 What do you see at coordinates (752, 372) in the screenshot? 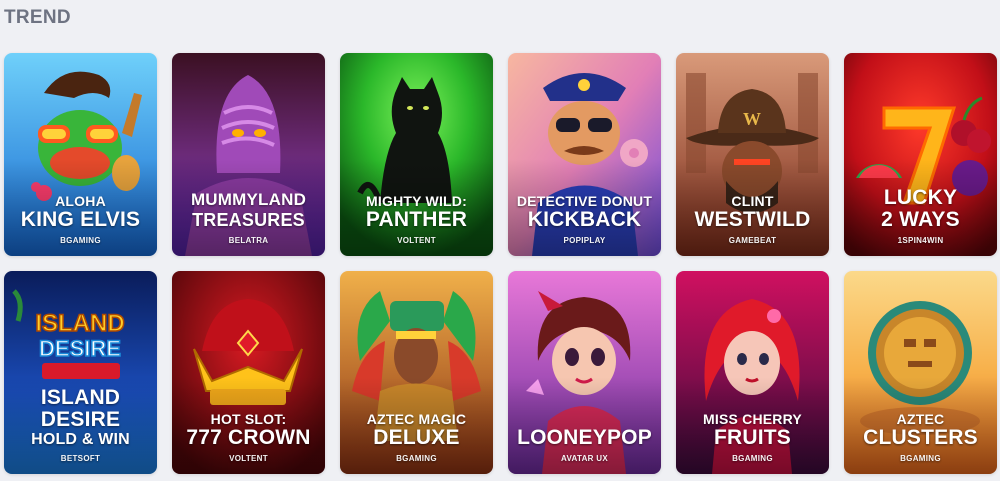
I see `game-card-miss-cherry-fruits: MISS CHERRY FRUITS BGAMING` at bounding box center [752, 372].